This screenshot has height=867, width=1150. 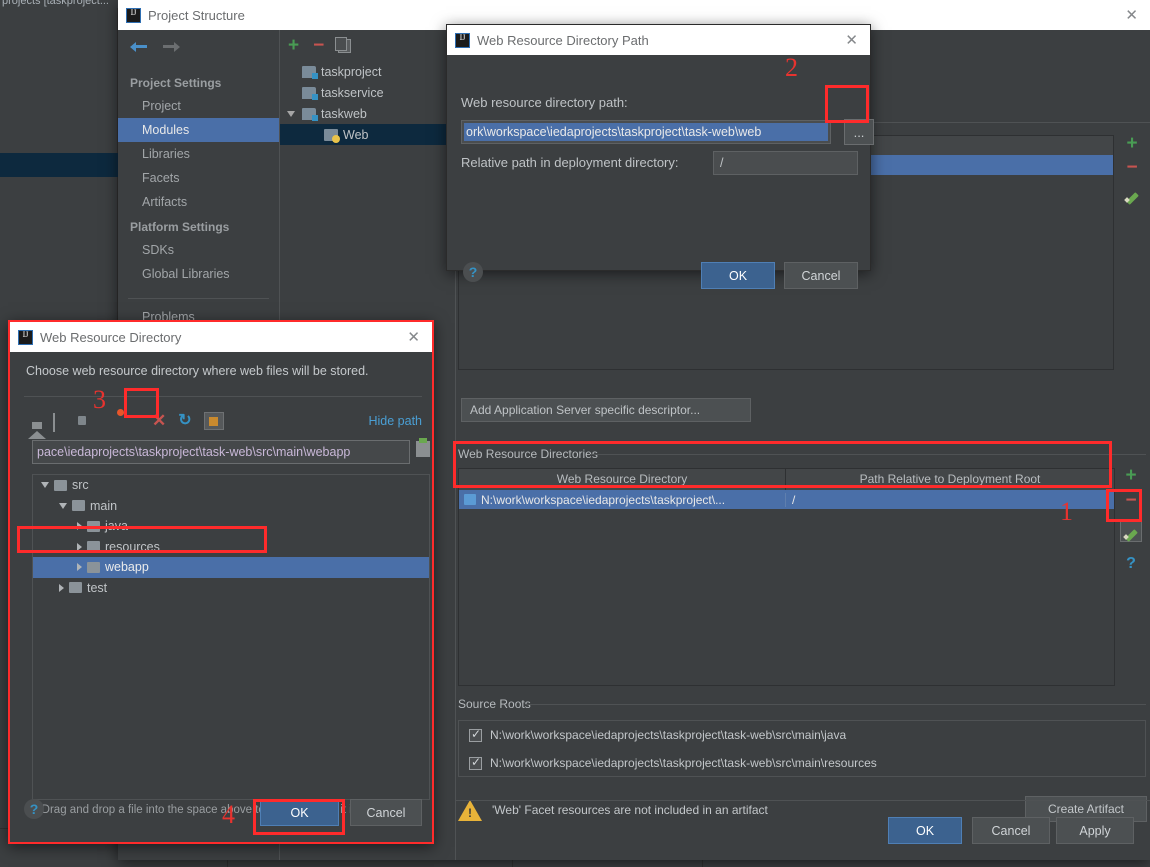 I want to click on project-structure-footer: OK Cancel Apply, so click(x=803, y=830).